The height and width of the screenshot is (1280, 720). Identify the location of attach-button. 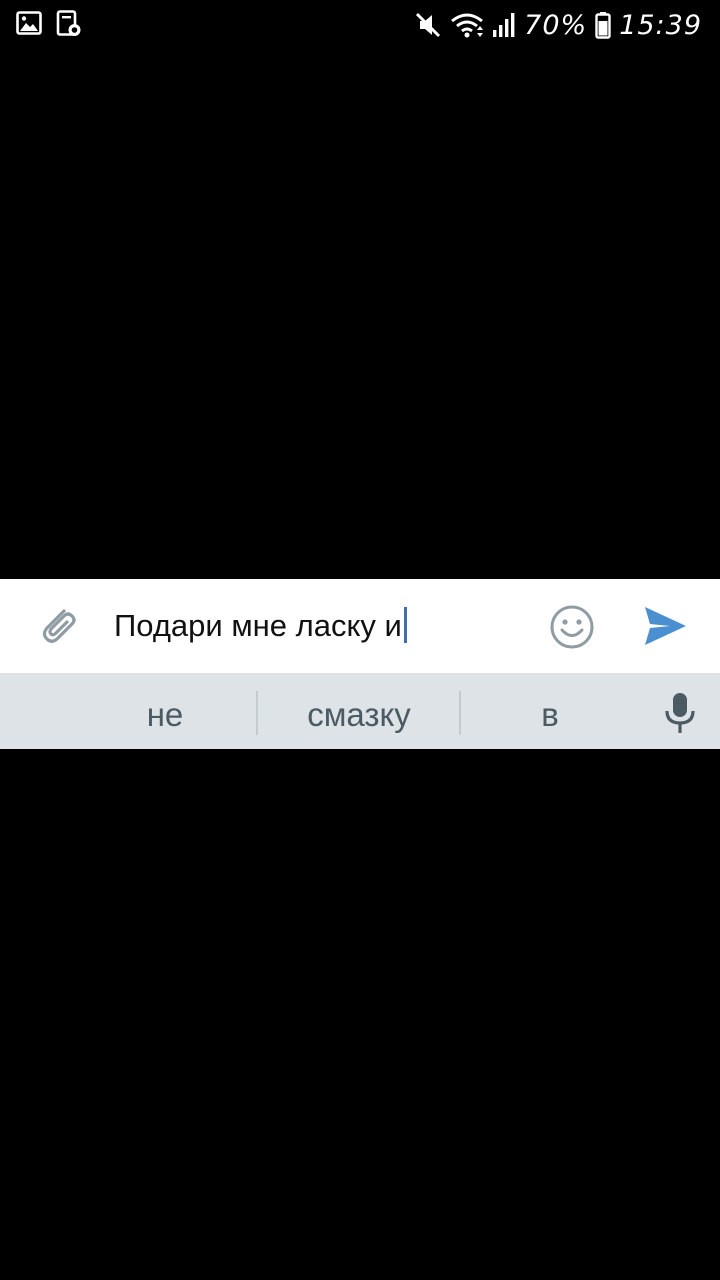
(58, 625).